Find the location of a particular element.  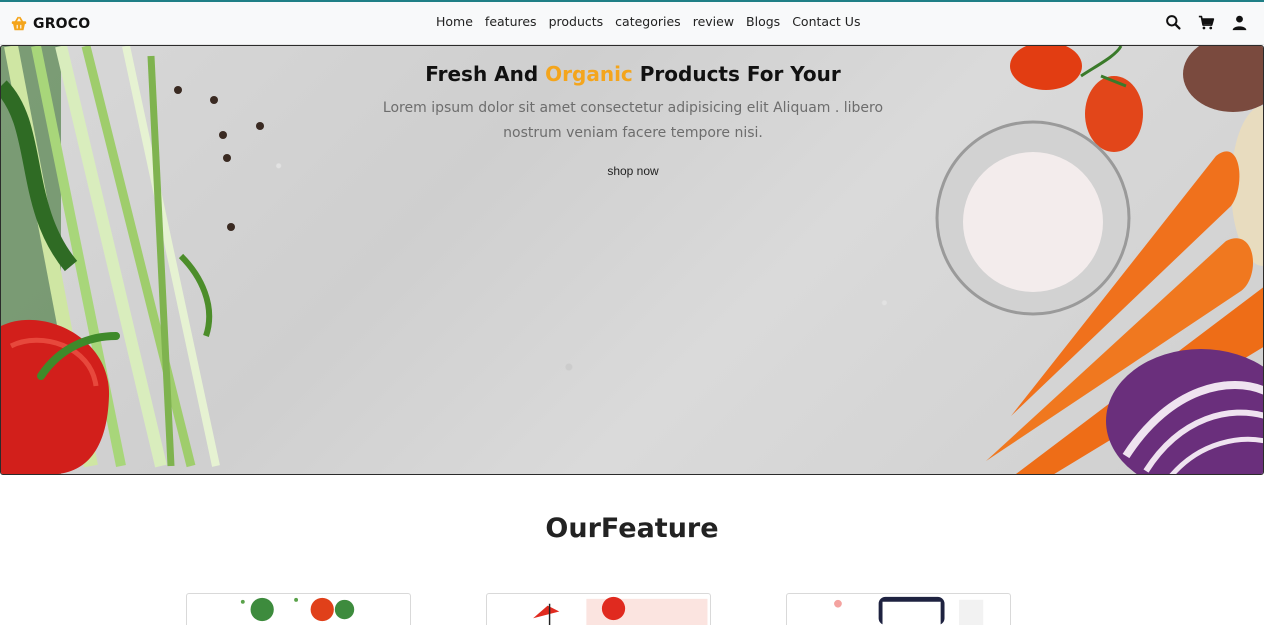

nav-link-home: Home is located at coordinates (454, 21).